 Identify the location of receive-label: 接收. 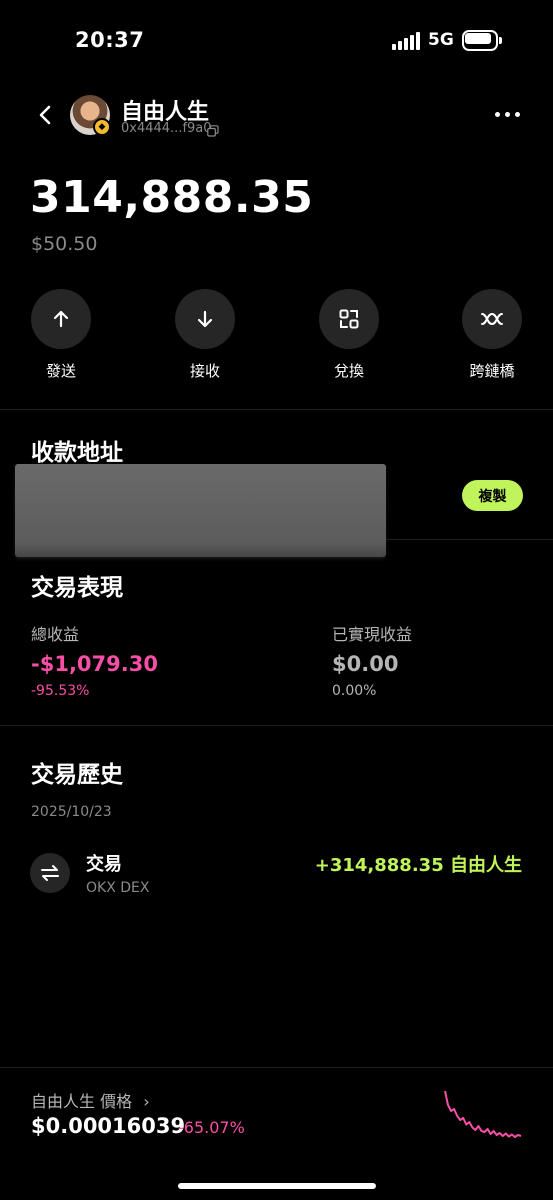
(204, 371).